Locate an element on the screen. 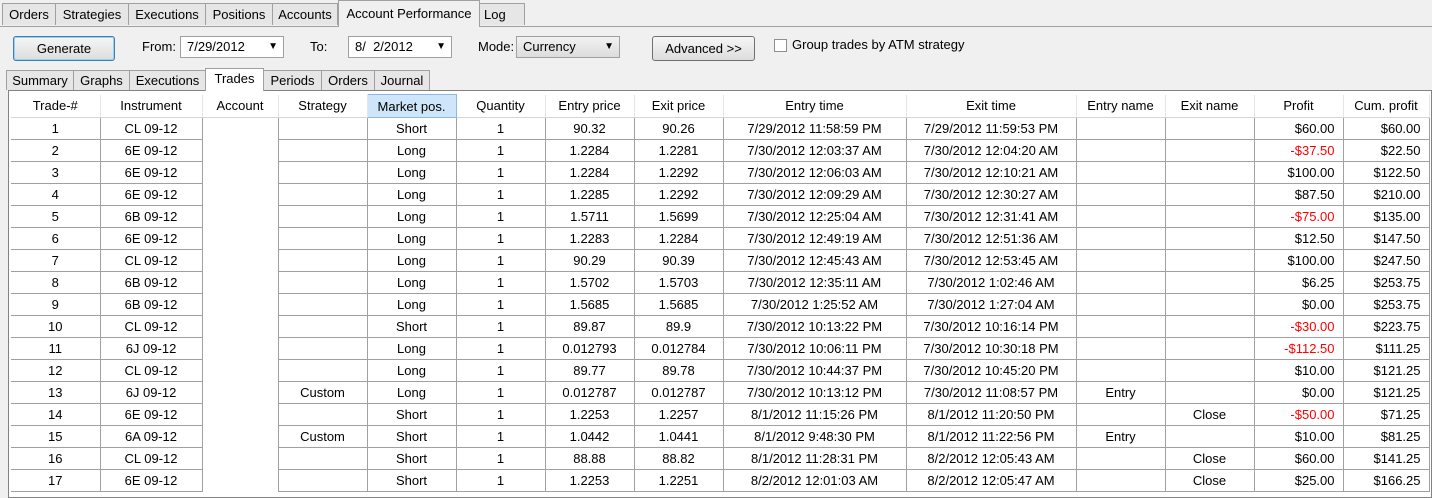  table-cell: $100.00 is located at coordinates (1299, 172).